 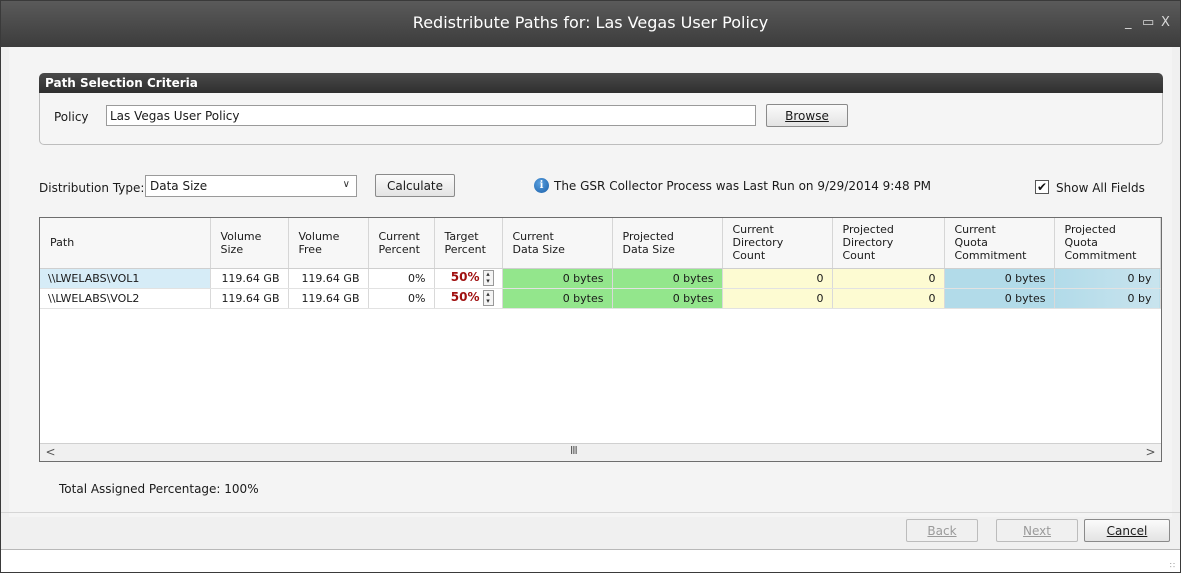 I want to click on next-button: Next, so click(x=1037, y=530).